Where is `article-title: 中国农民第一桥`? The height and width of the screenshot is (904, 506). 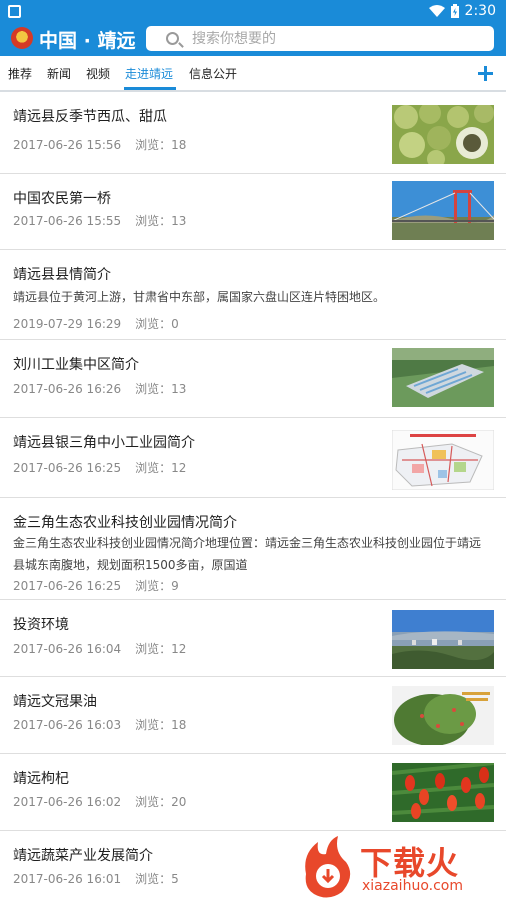
article-title: 中国农民第一桥 is located at coordinates (62, 199).